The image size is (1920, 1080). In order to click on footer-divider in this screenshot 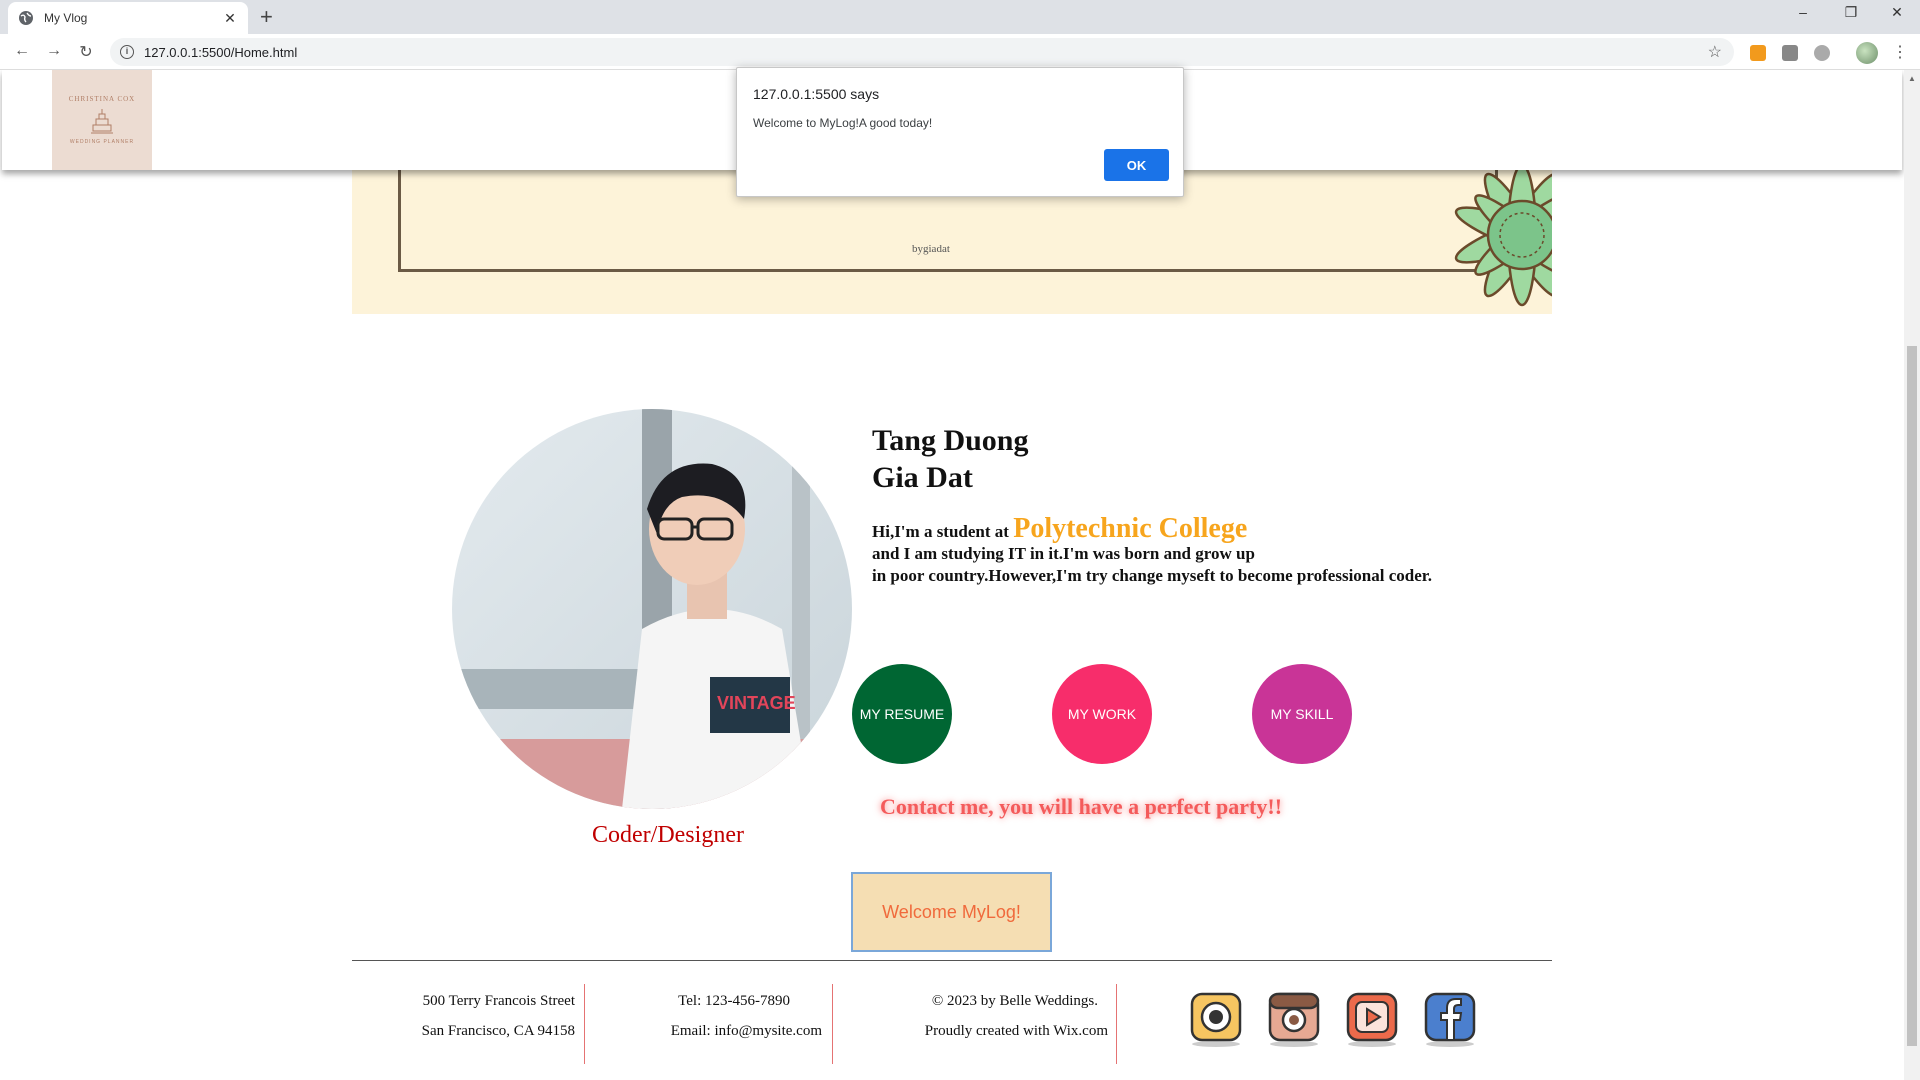, I will do `click(952, 960)`.